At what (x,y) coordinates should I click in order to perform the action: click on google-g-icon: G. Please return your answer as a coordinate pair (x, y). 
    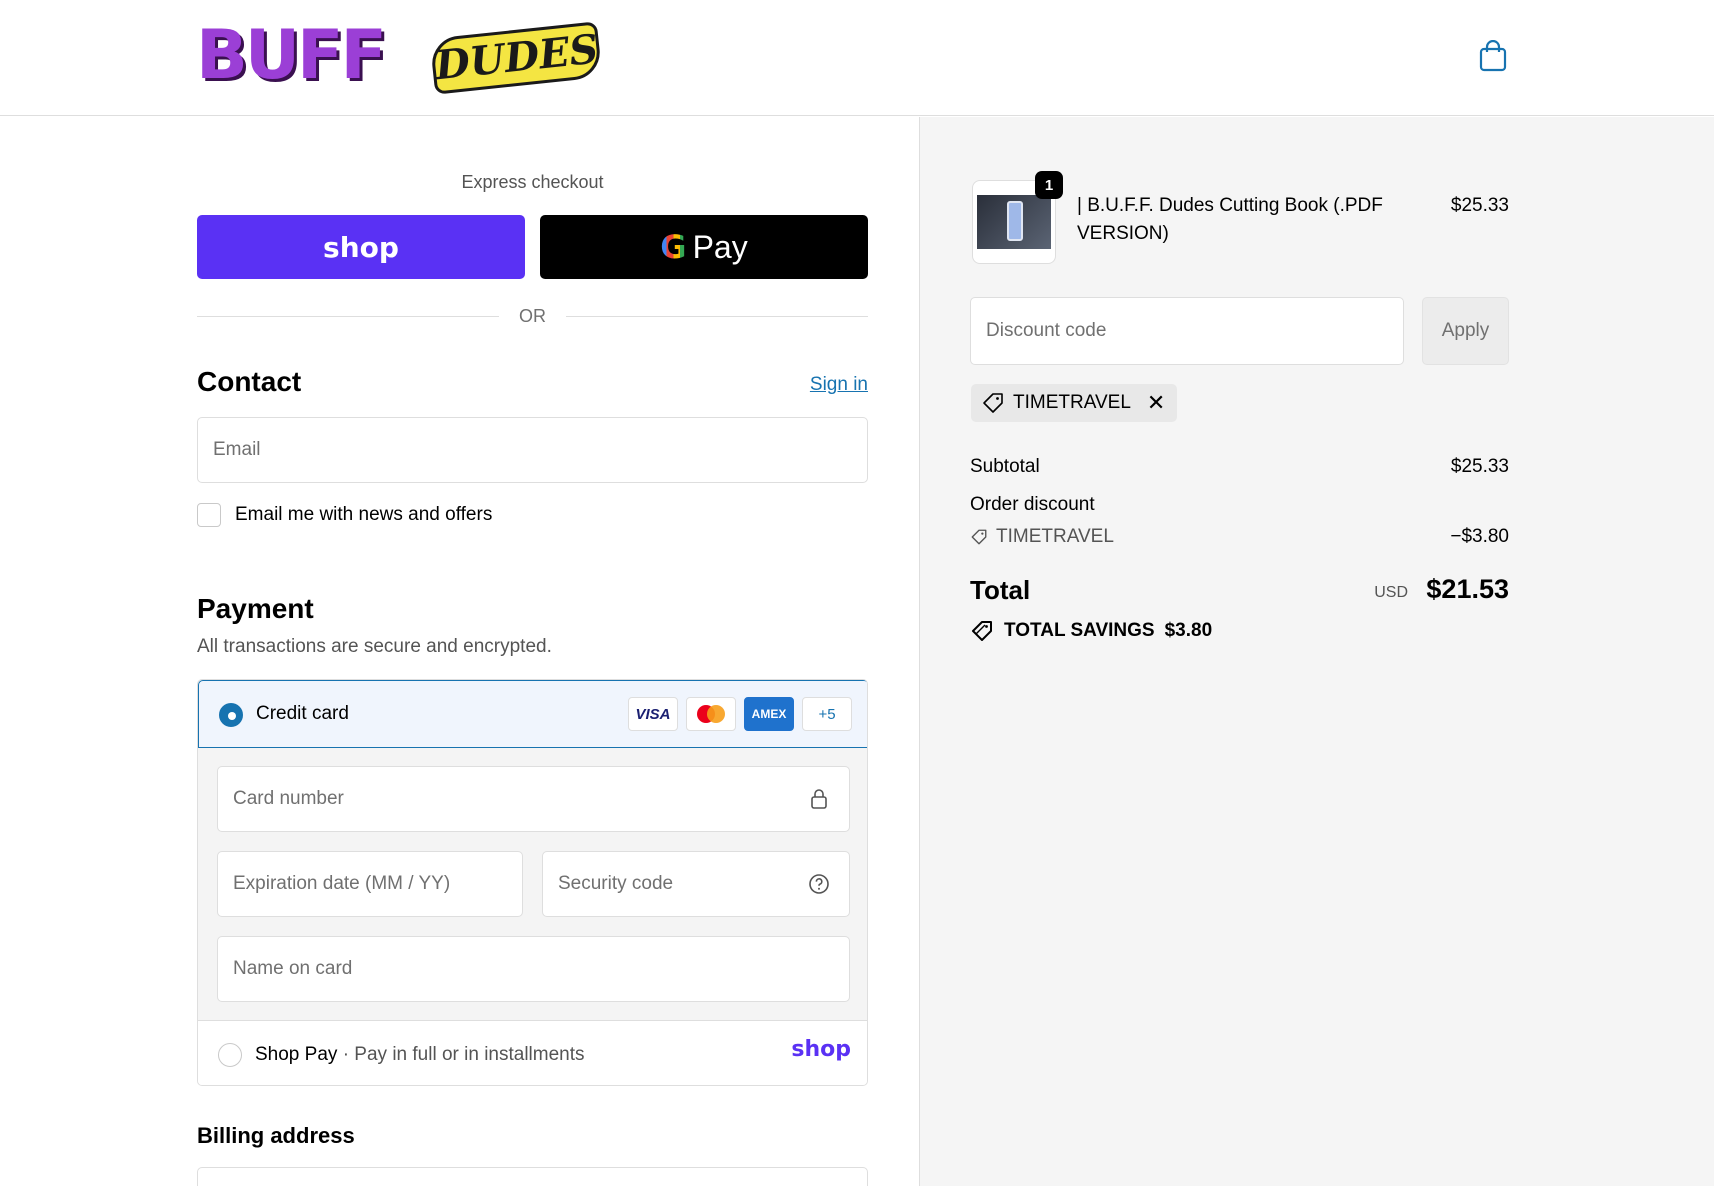
    Looking at the image, I should click on (673, 247).